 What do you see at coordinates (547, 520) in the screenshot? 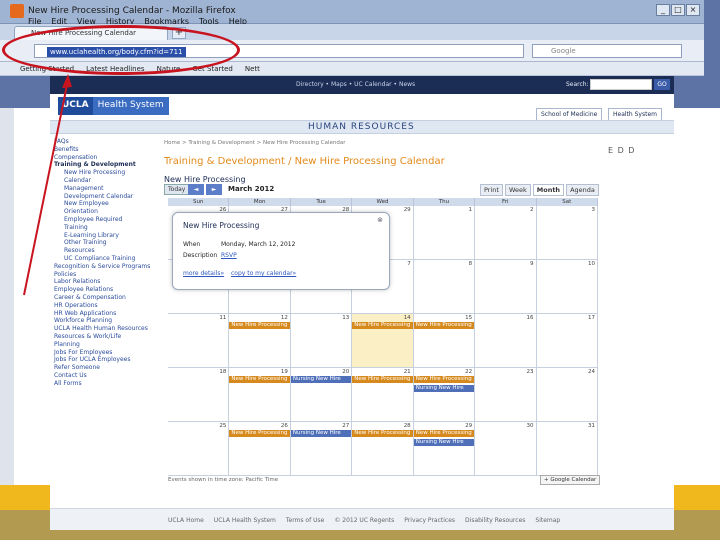
I see `footer-link: Sitemap` at bounding box center [547, 520].